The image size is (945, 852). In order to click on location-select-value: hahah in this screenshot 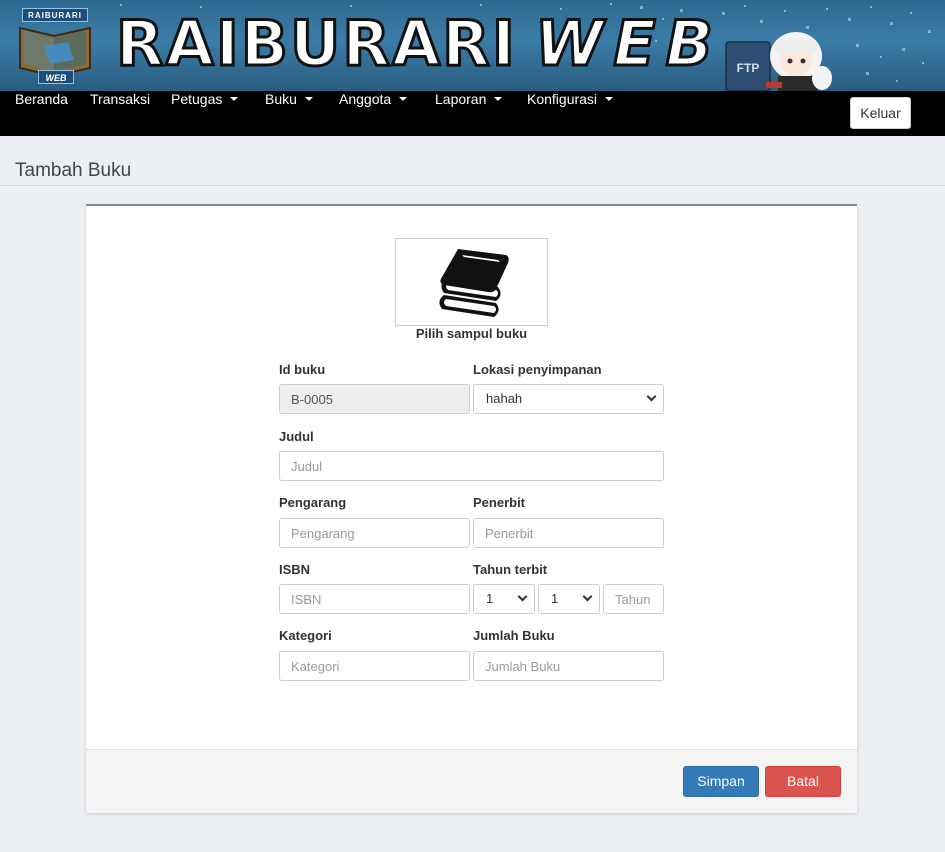, I will do `click(504, 398)`.